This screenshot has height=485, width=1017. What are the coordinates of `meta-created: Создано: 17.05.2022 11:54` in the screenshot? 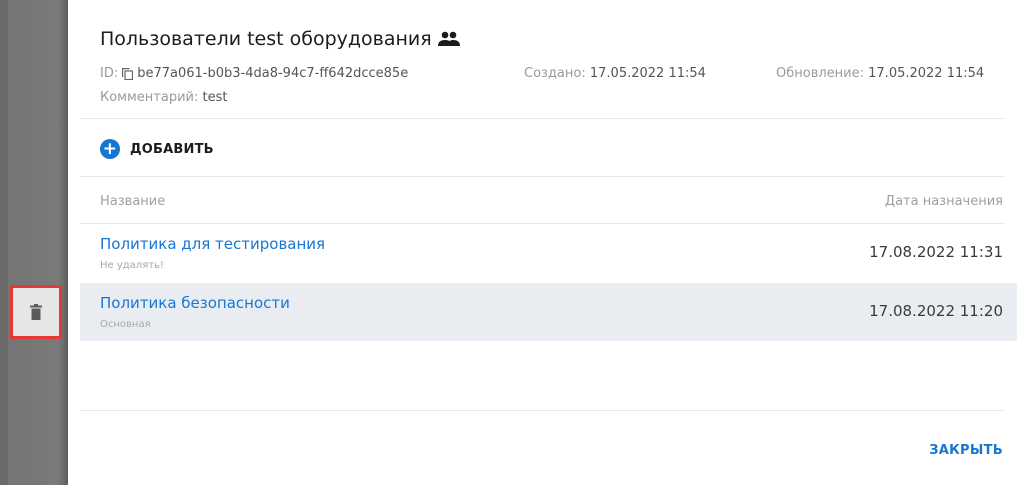 It's located at (615, 73).